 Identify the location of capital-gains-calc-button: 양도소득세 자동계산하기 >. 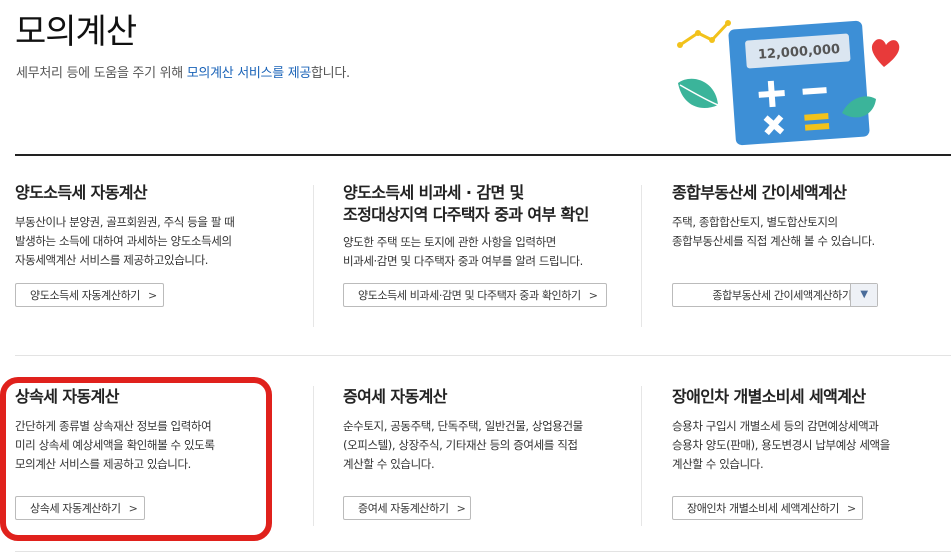
(89, 295).